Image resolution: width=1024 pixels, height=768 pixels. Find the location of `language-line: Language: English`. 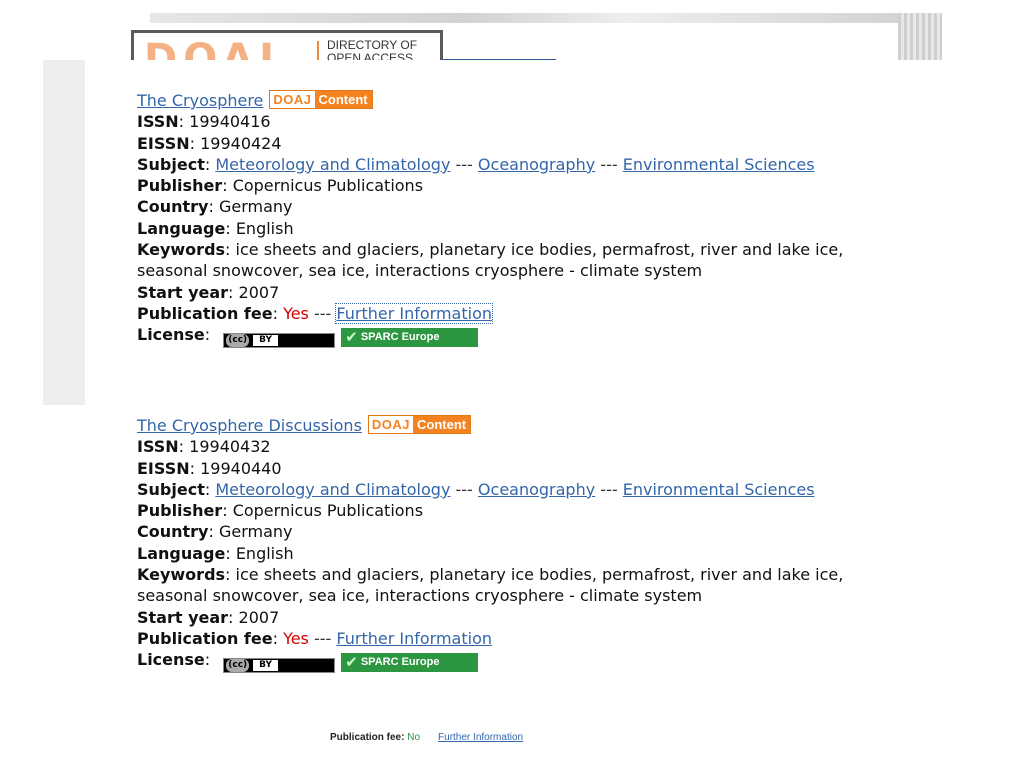

language-line: Language: English is located at coordinates (215, 553).